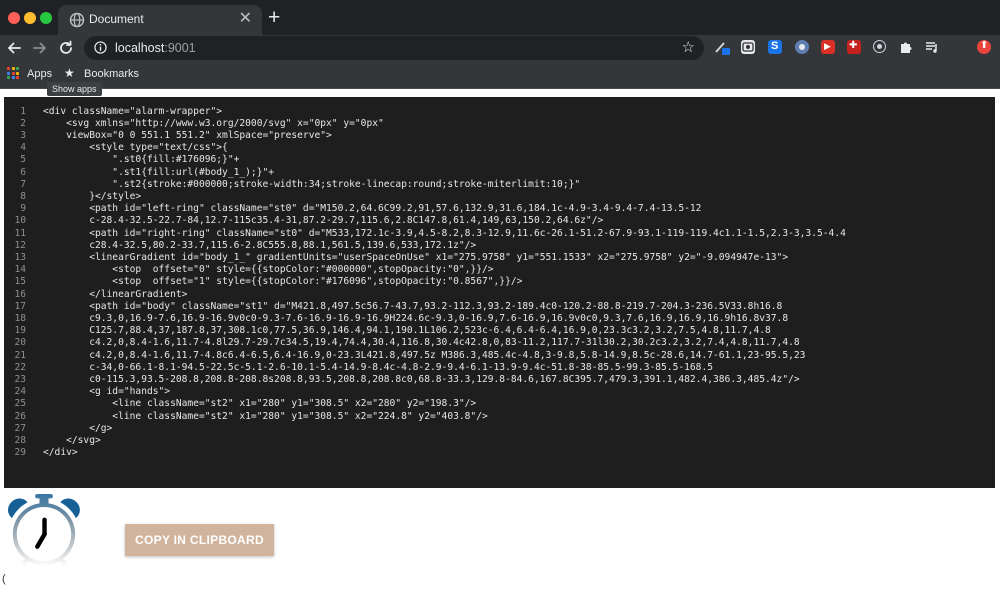  What do you see at coordinates (46, 18) in the screenshot?
I see `maximize-window-button` at bounding box center [46, 18].